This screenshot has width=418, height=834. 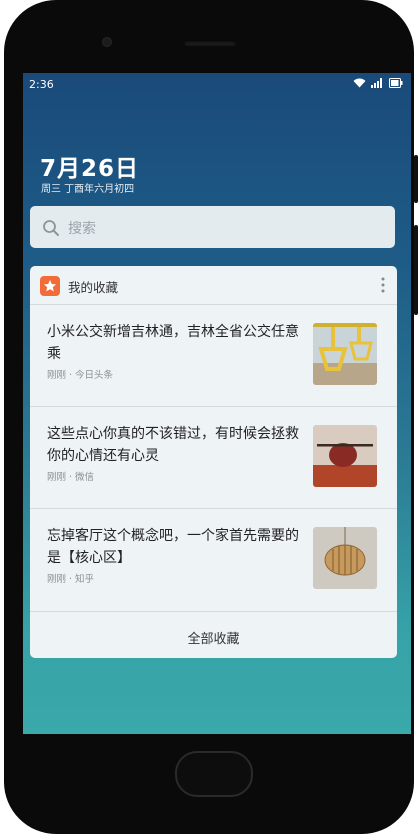 I want to click on bus-handles-thumbnail, so click(x=345, y=354).